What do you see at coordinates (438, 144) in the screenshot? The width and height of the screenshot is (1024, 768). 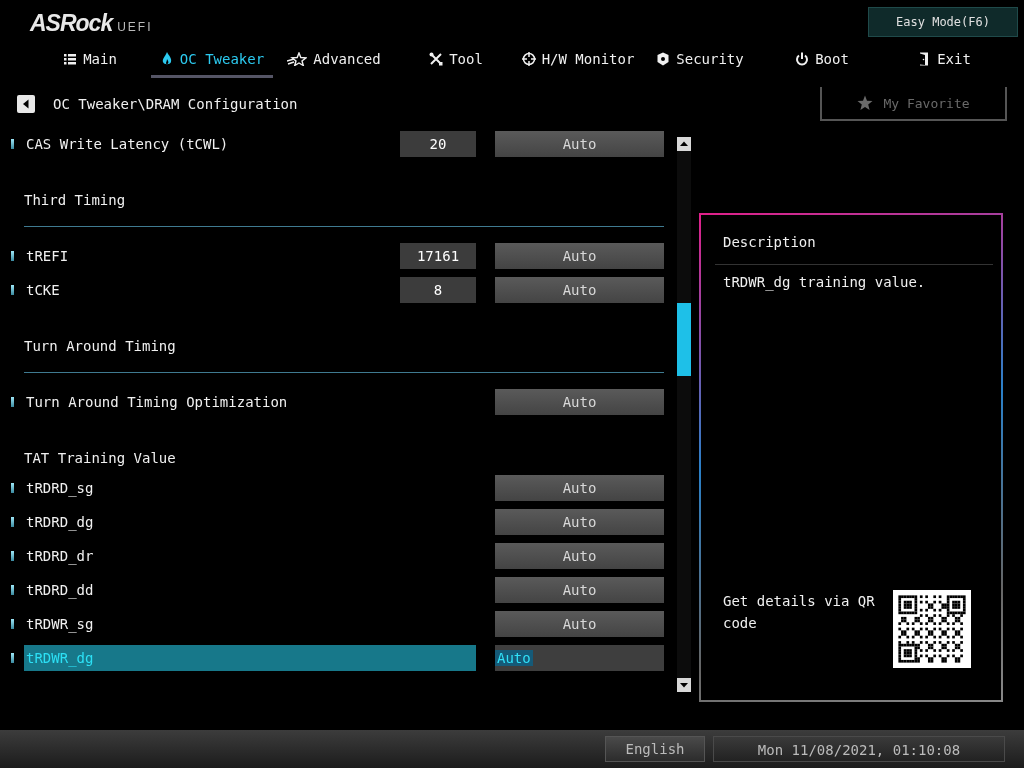 I see `value-field: 20` at bounding box center [438, 144].